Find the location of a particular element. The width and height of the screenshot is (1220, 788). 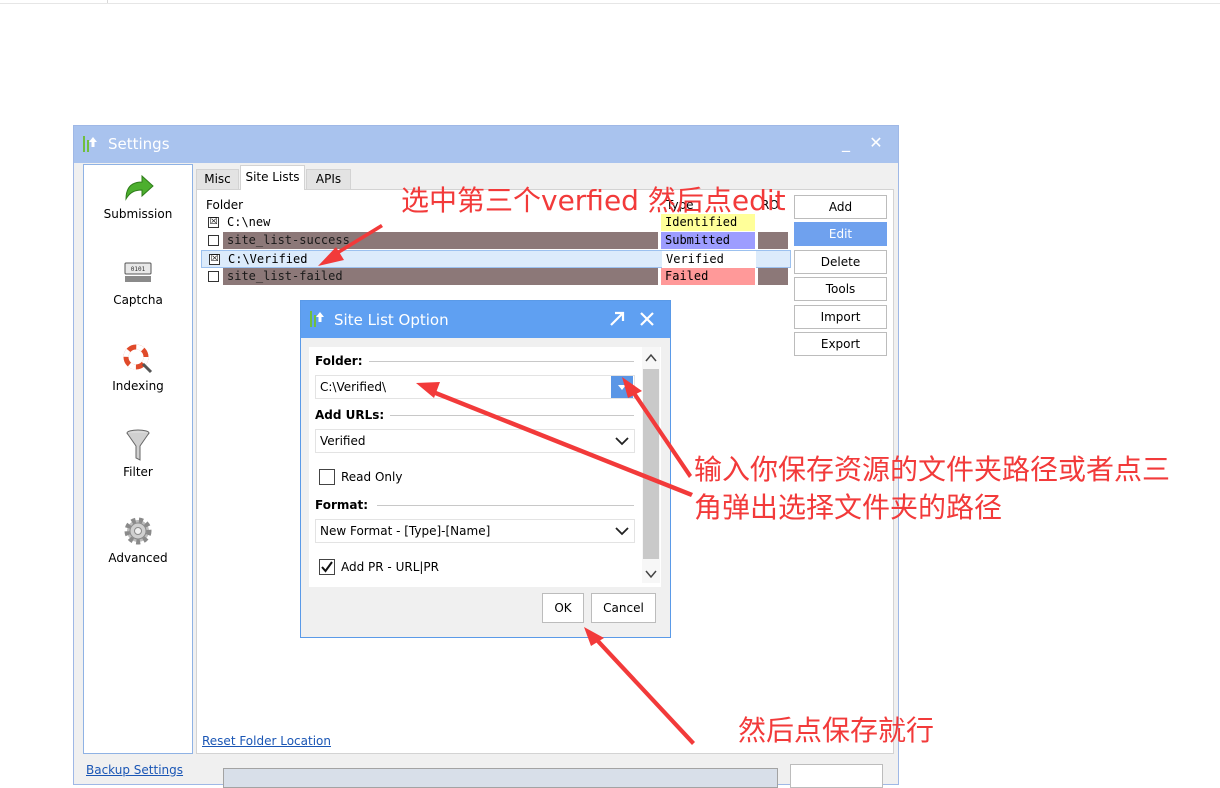

add-pr-checkbox is located at coordinates (327, 567).